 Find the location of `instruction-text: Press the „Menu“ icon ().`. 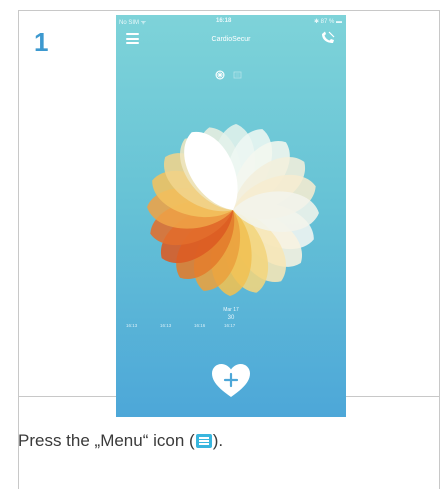

instruction-text: Press the „Menu“ icon (). is located at coordinates (120, 441).